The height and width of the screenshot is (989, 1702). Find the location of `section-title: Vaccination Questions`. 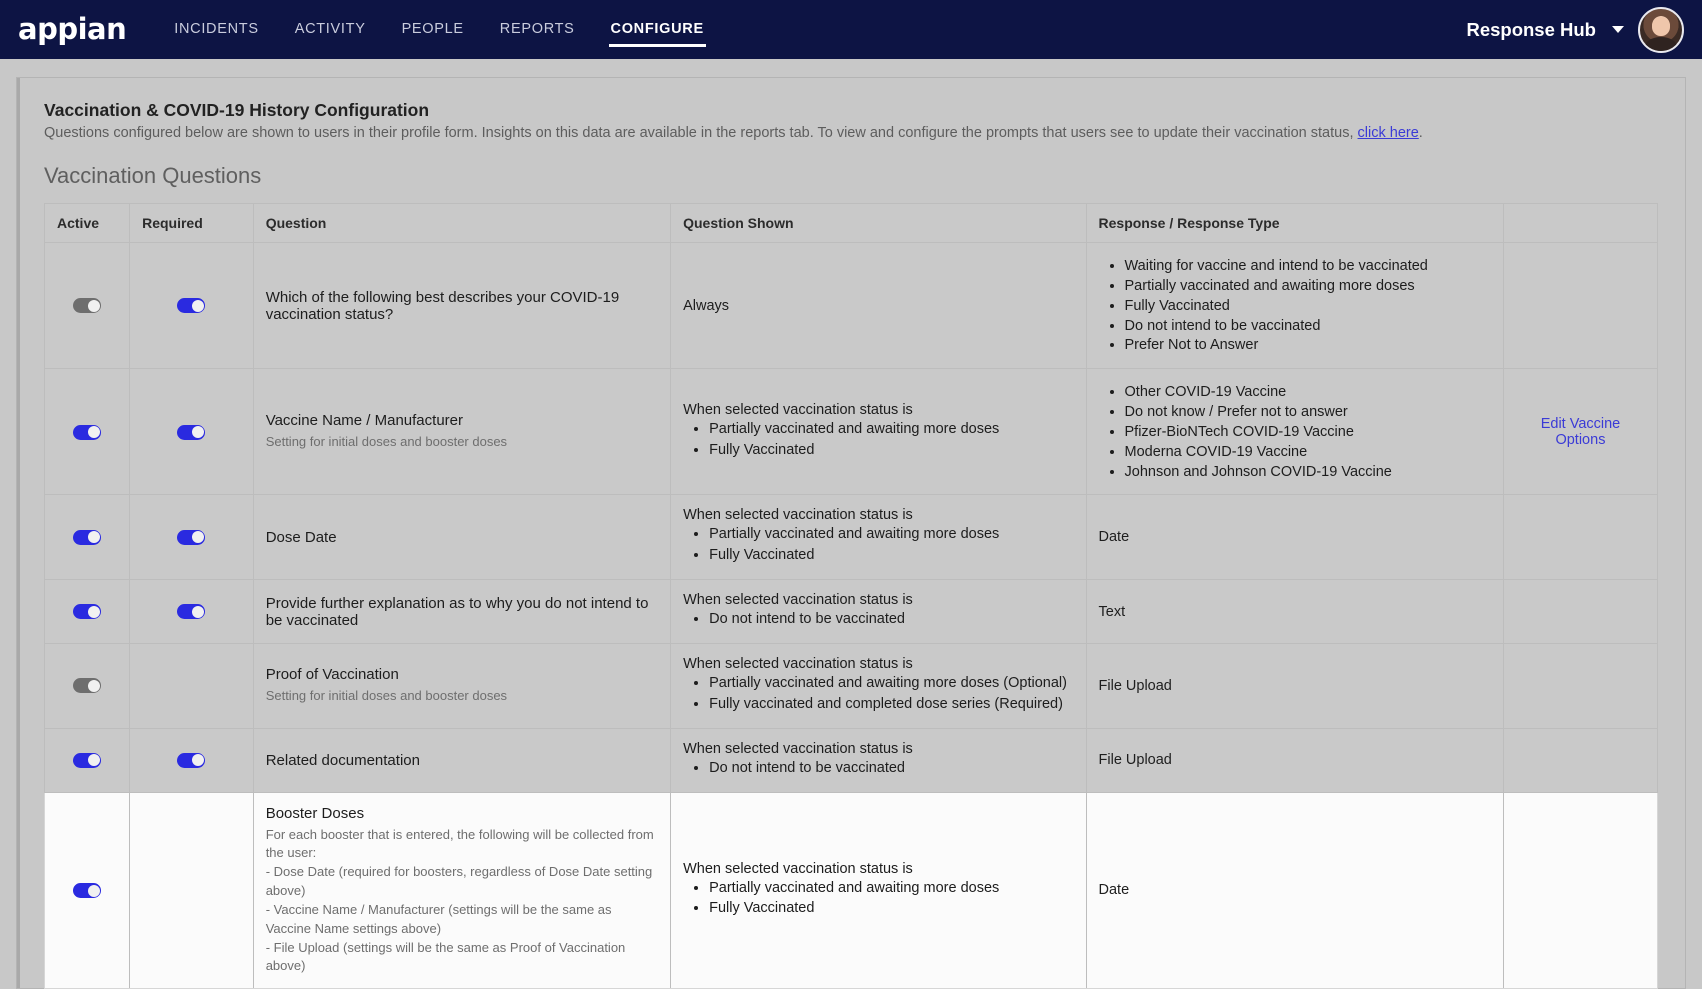

section-title: Vaccination Questions is located at coordinates (153, 175).